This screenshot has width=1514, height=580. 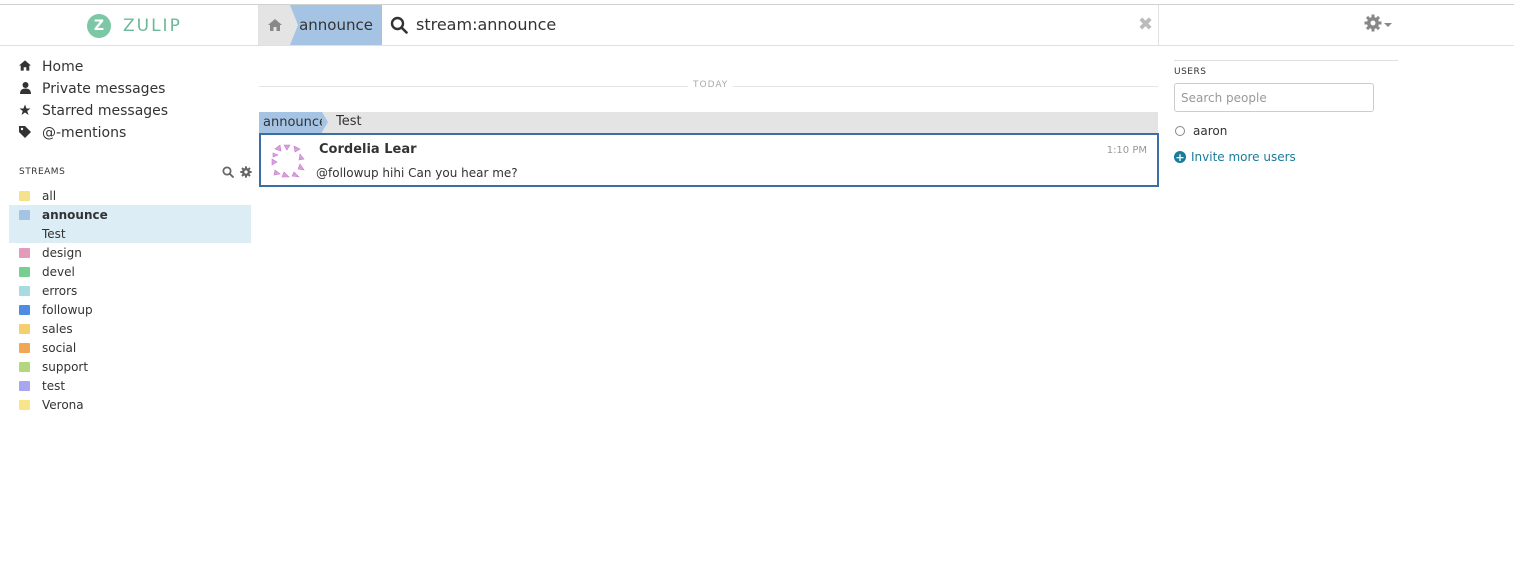 I want to click on recipient-topic-link: Test, so click(x=349, y=121).